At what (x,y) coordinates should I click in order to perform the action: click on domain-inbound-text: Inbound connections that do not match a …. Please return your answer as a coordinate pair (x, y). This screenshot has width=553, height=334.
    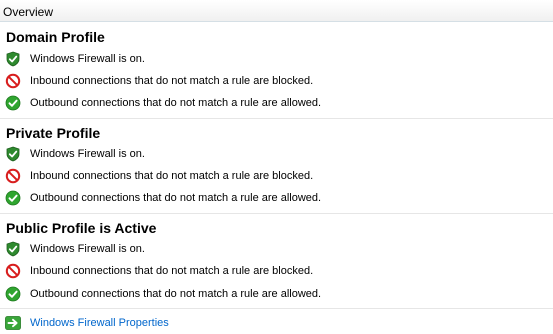
    Looking at the image, I should click on (172, 81).